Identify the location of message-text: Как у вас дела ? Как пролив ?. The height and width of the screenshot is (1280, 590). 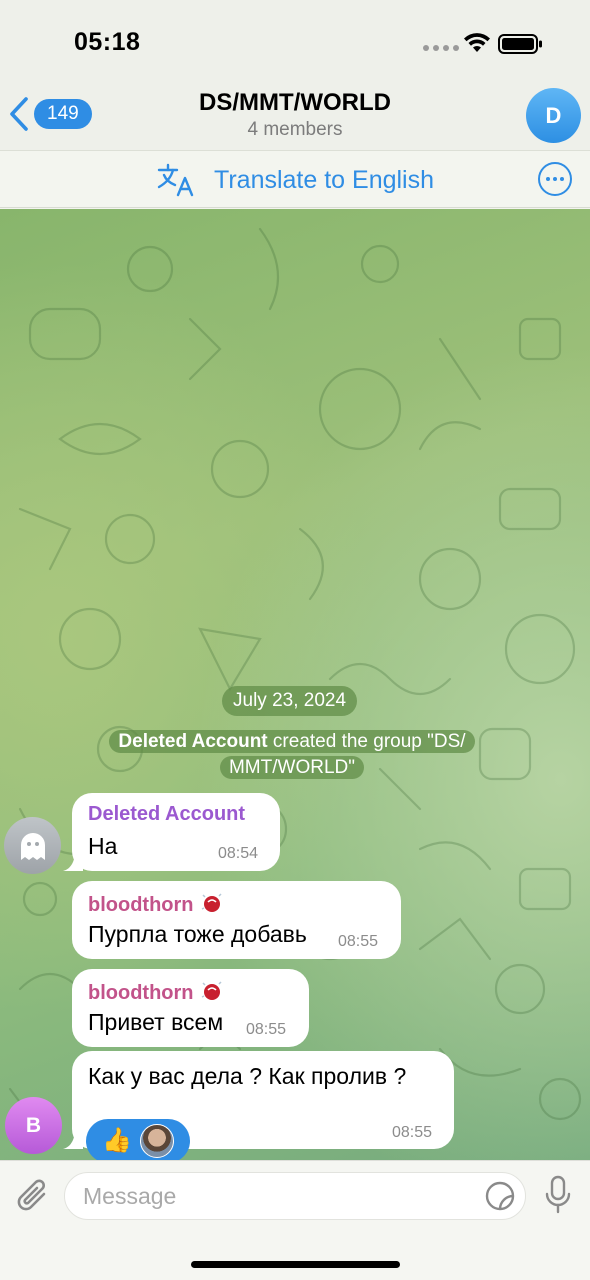
(247, 1076).